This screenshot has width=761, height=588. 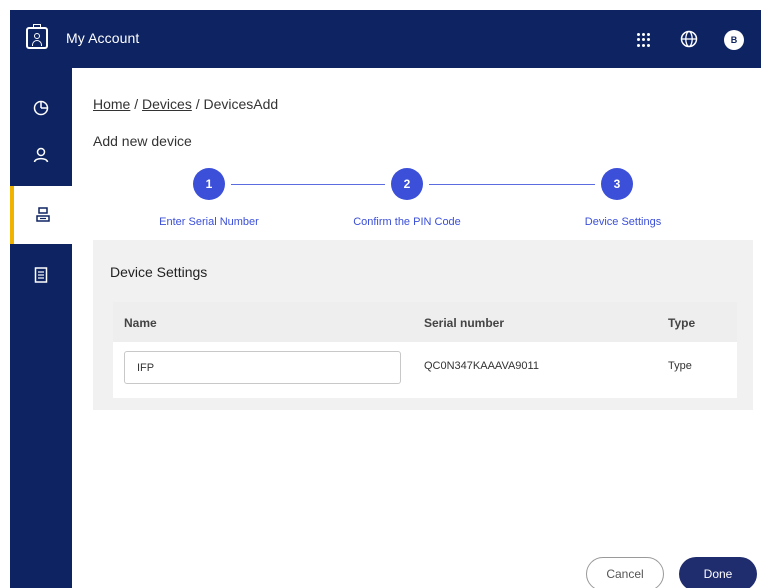 I want to click on dashboard-icon, so click(x=41, y=108).